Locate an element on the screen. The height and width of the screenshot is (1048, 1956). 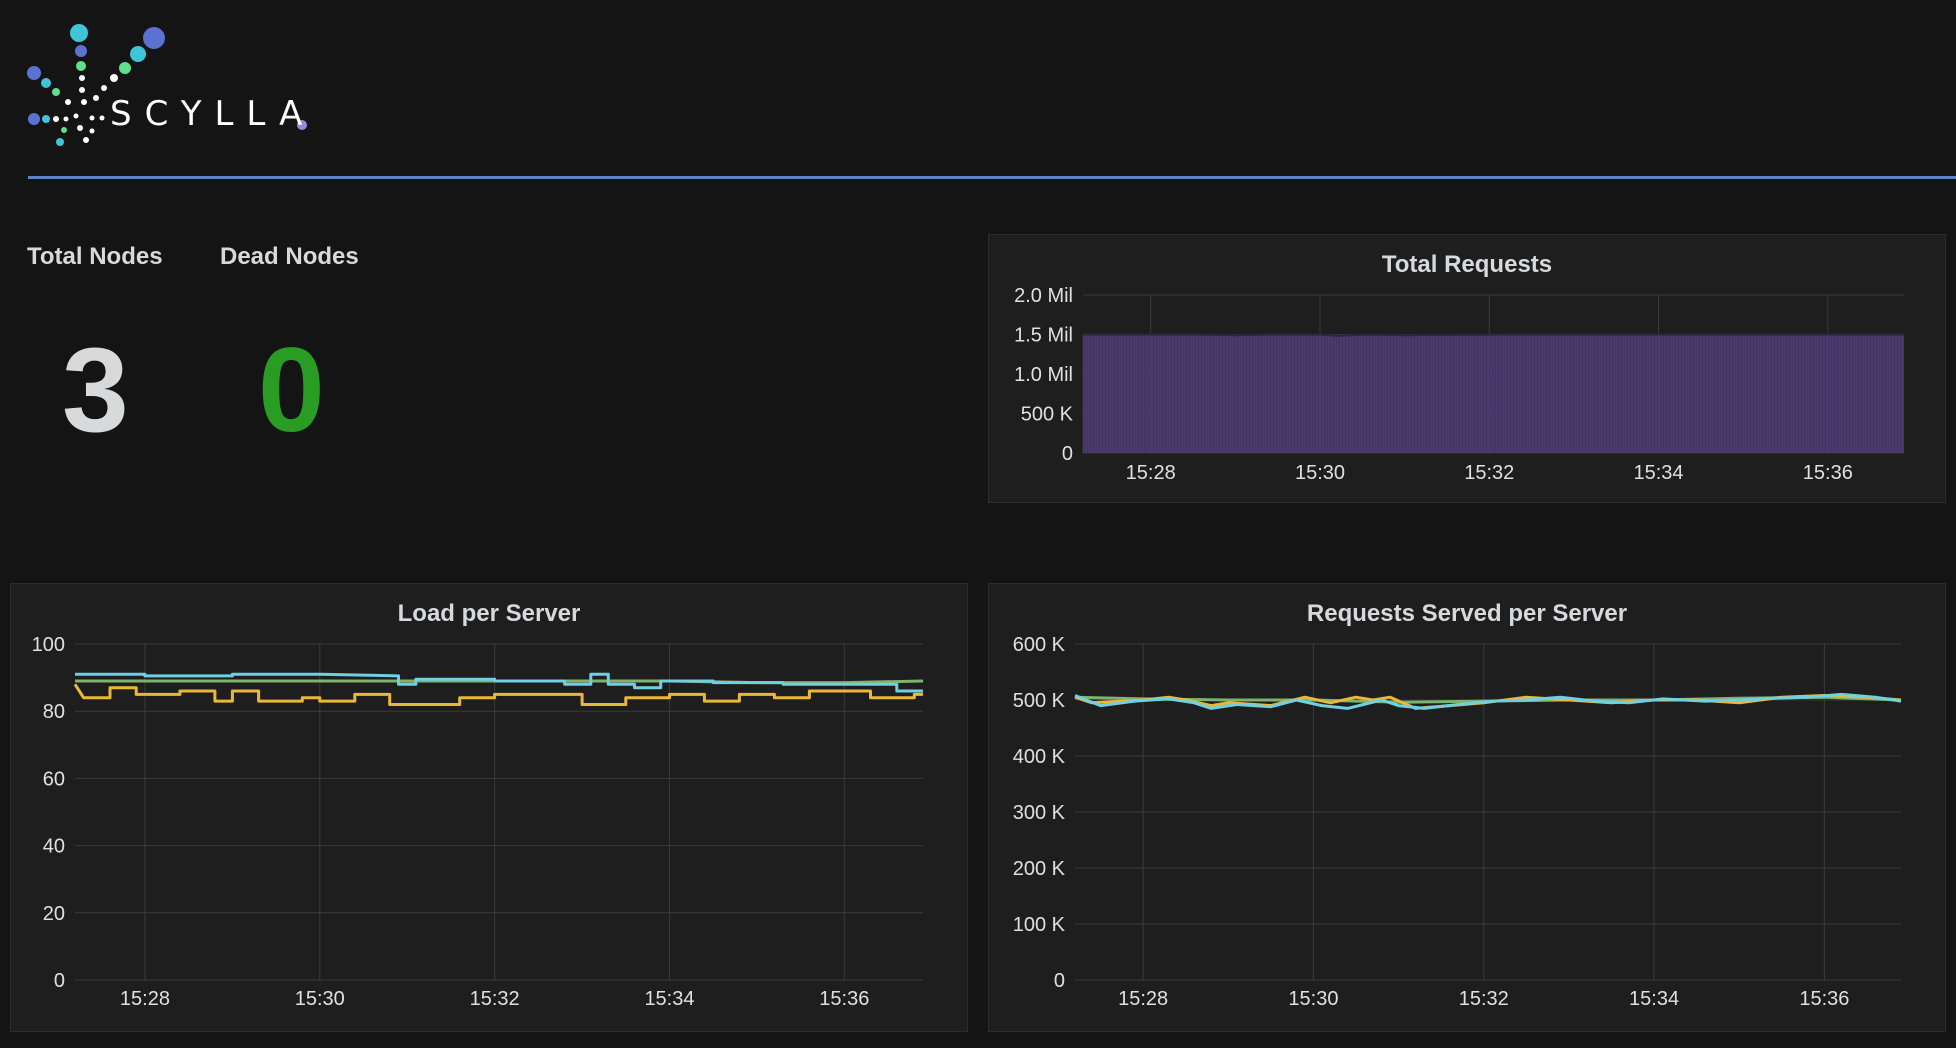
logo-wordmark: SCYLLA is located at coordinates (213, 114).